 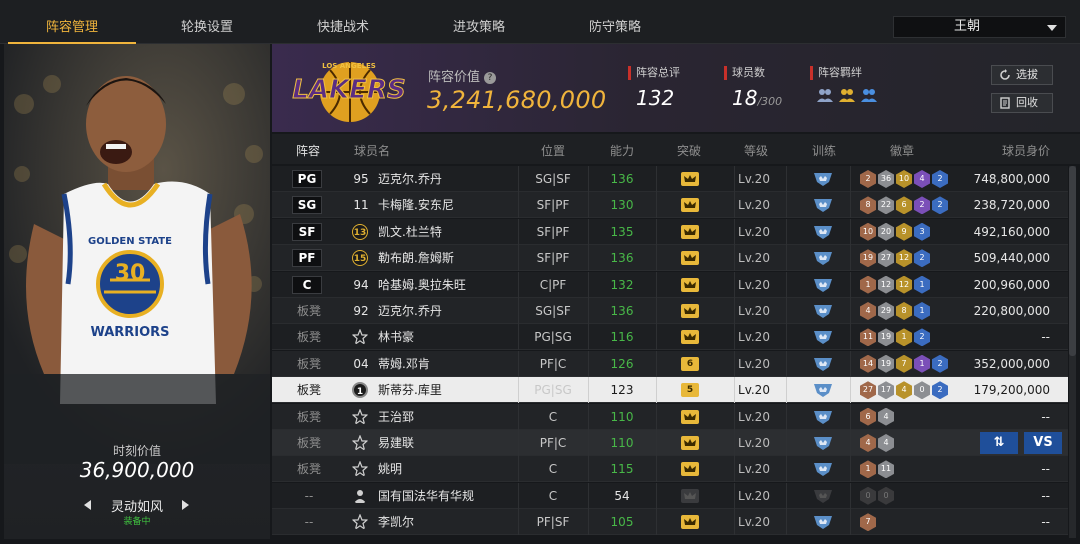 I want to click on player-name: 哈基姆.奥拉朱旺, so click(x=422, y=285).